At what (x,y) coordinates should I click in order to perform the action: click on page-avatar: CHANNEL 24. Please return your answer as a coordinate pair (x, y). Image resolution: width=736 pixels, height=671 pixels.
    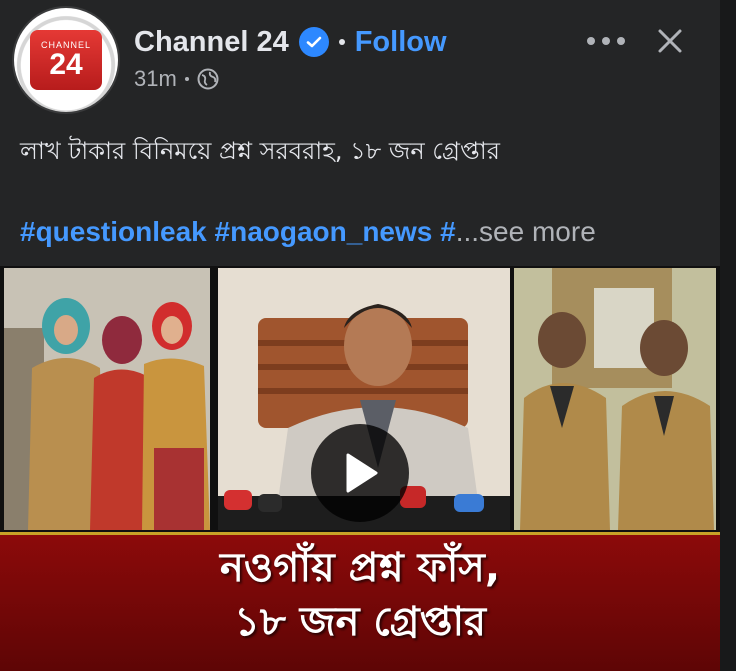
    Looking at the image, I should click on (66, 60).